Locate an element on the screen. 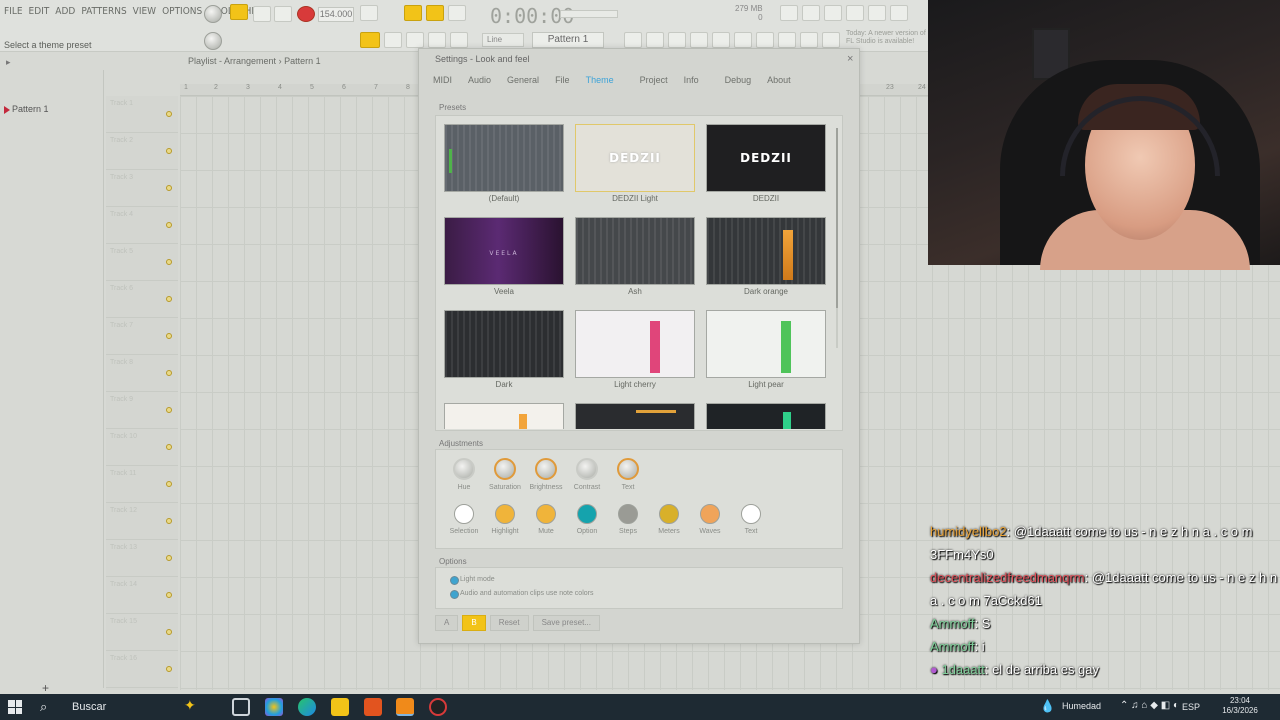 This screenshot has height=720, width=1280. master-pitch-knob is located at coordinates (213, 41).